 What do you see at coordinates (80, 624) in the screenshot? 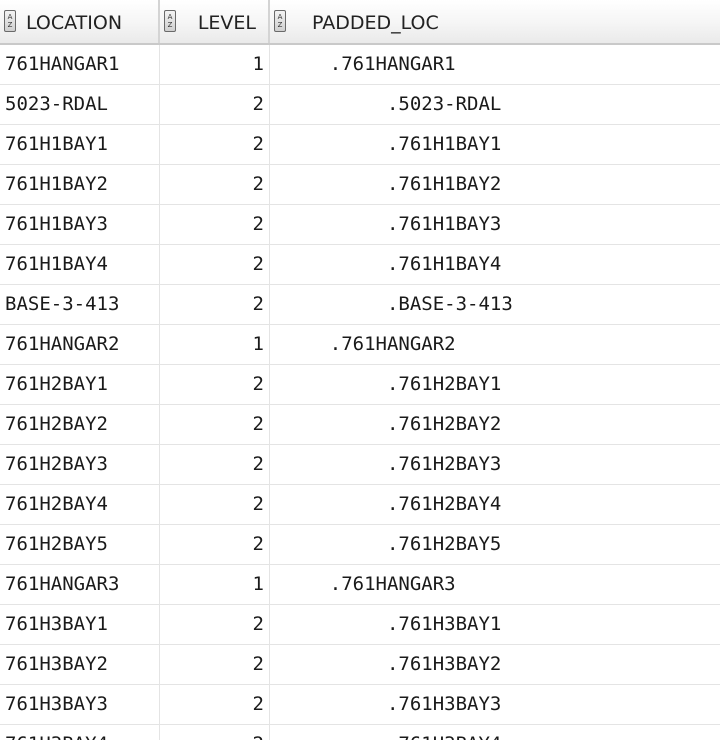
I see `cell-location: 761H3BAY1` at bounding box center [80, 624].